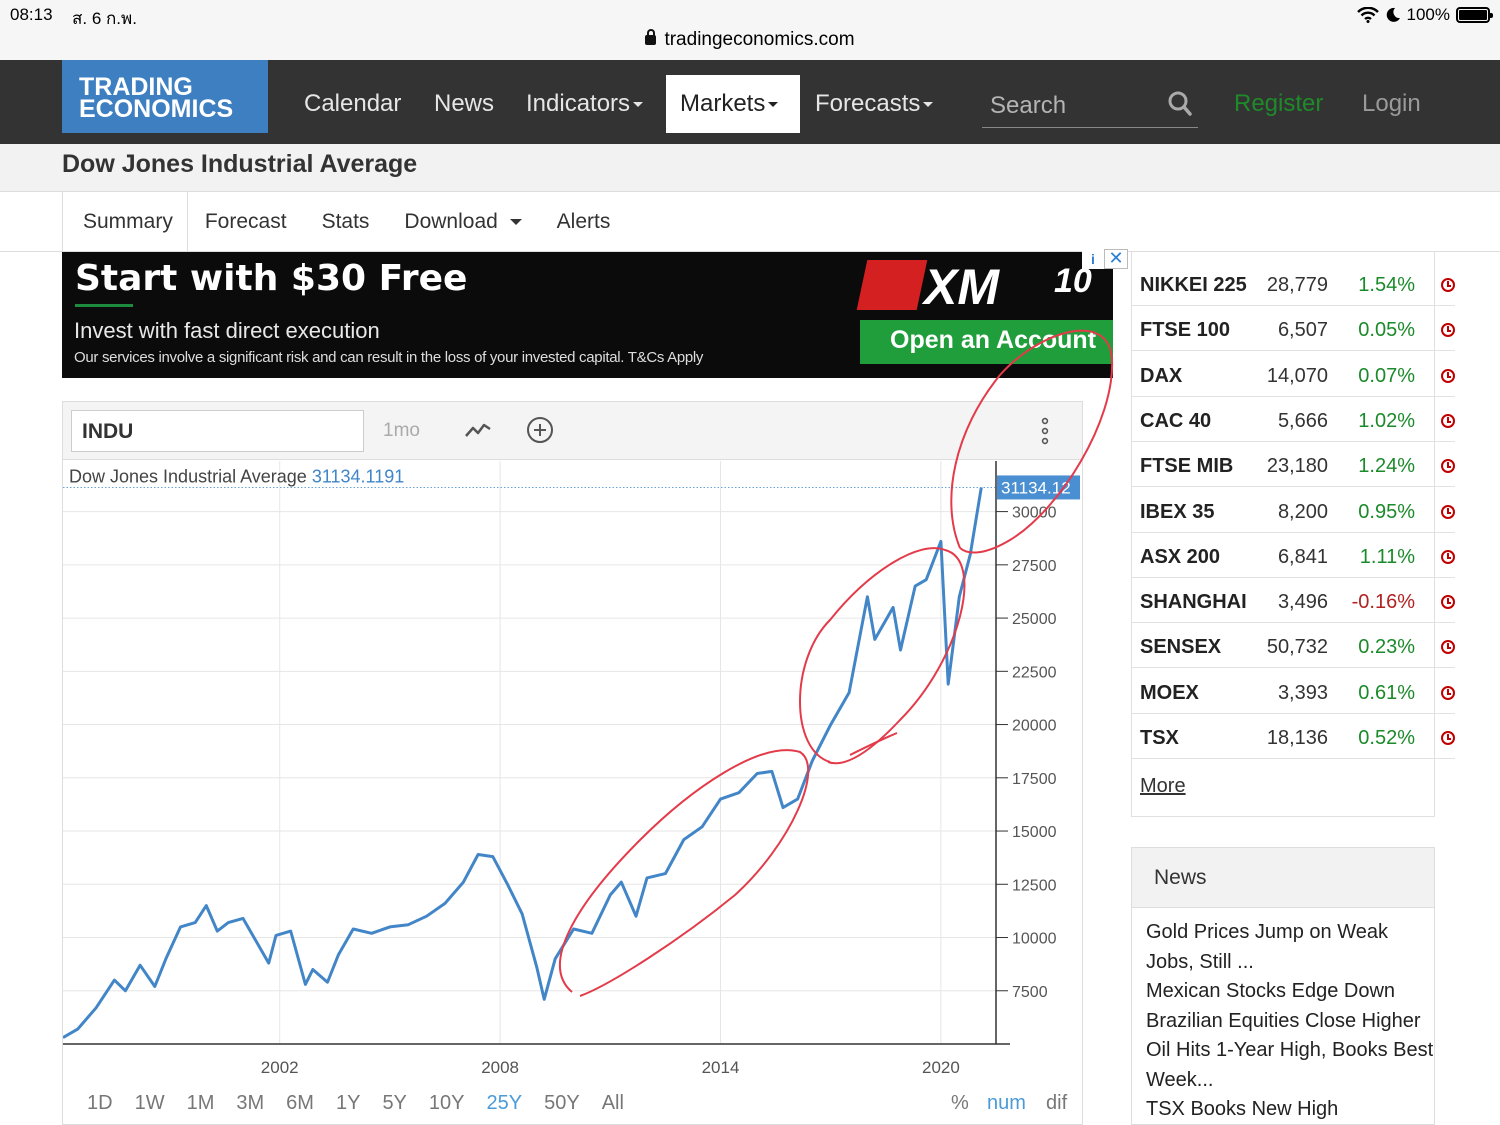  Describe the element at coordinates (346, 222) in the screenshot. I see `tab-stats: Stats` at that location.